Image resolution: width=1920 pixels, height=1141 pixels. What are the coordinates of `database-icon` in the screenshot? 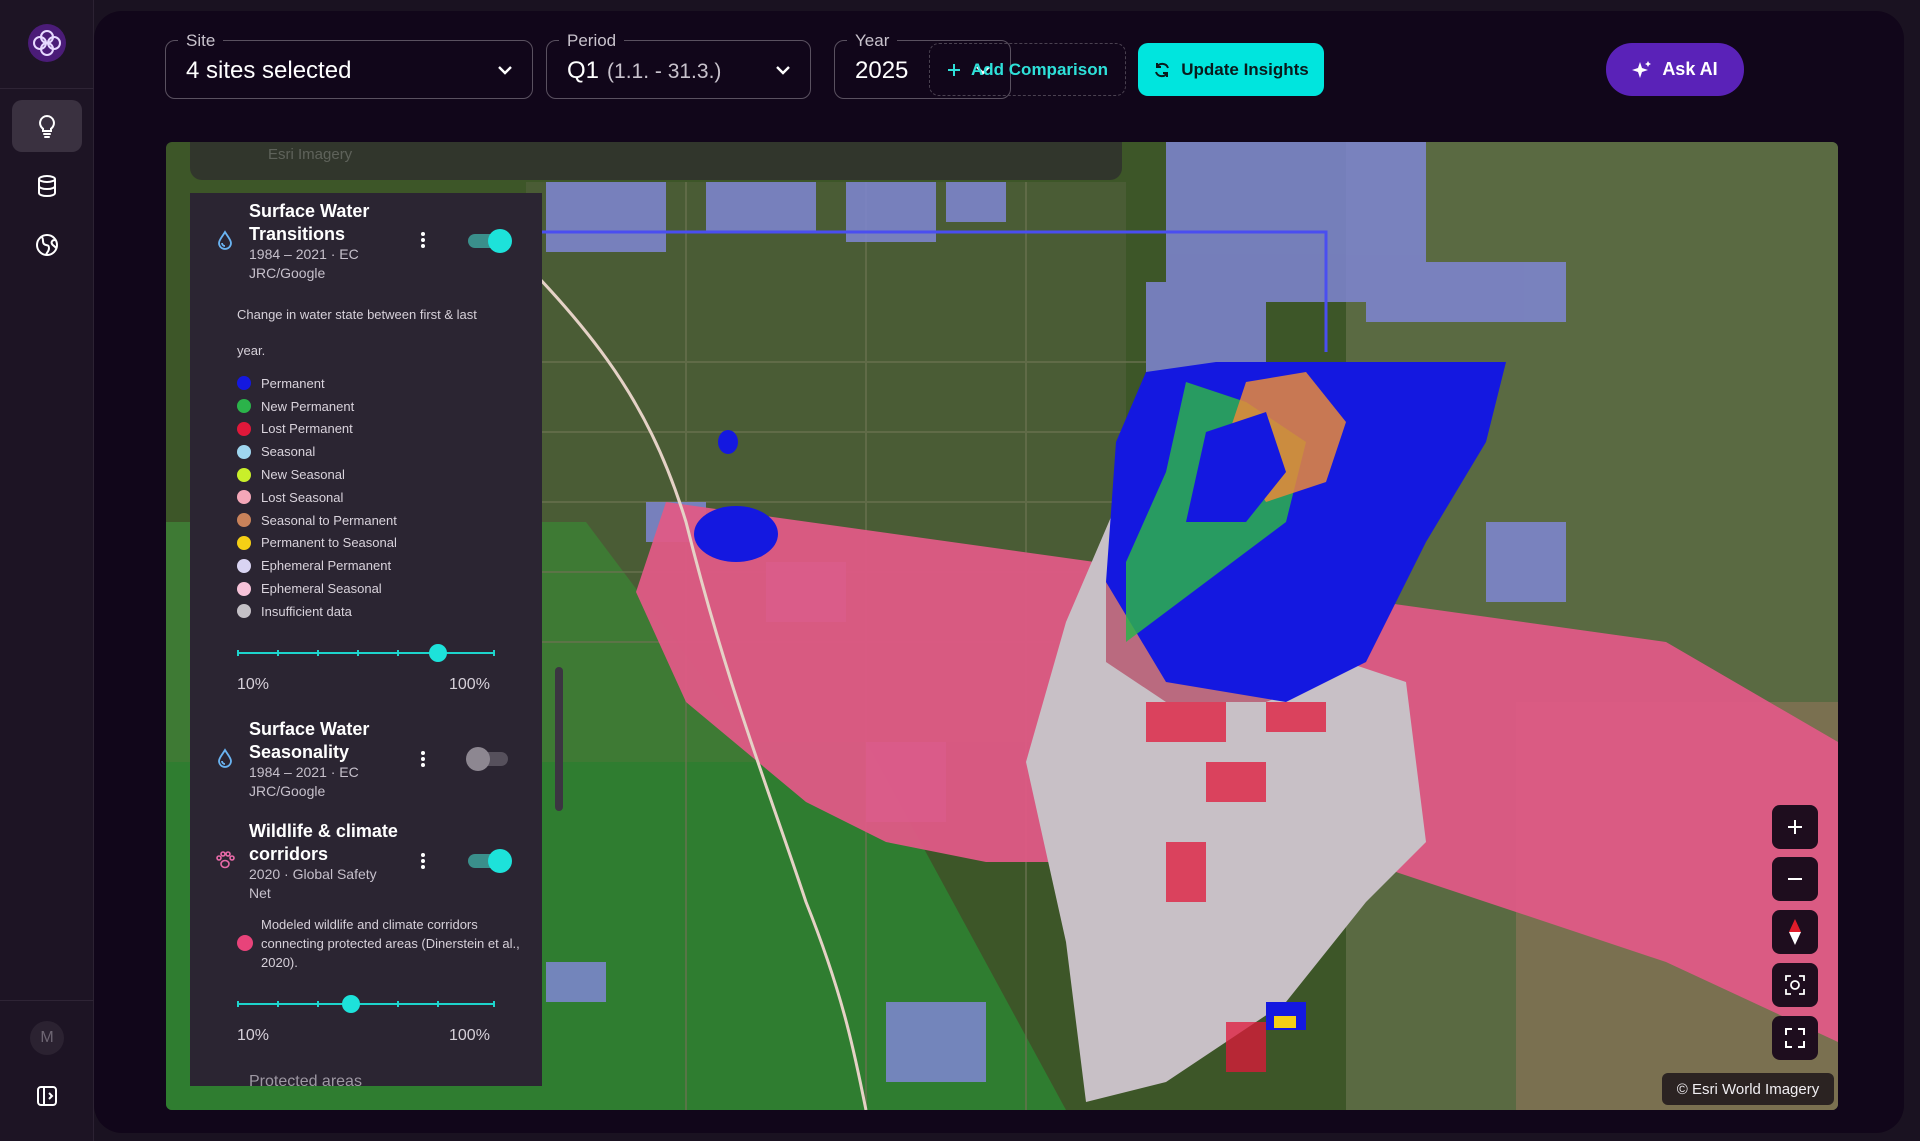 It's located at (47, 186).